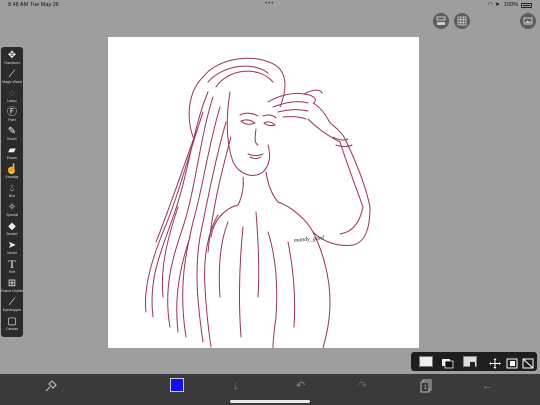 Image resolution: width=540 pixels, height=405 pixels. What do you see at coordinates (12, 93) in the screenshot?
I see `lasso-icon: ◌` at bounding box center [12, 93].